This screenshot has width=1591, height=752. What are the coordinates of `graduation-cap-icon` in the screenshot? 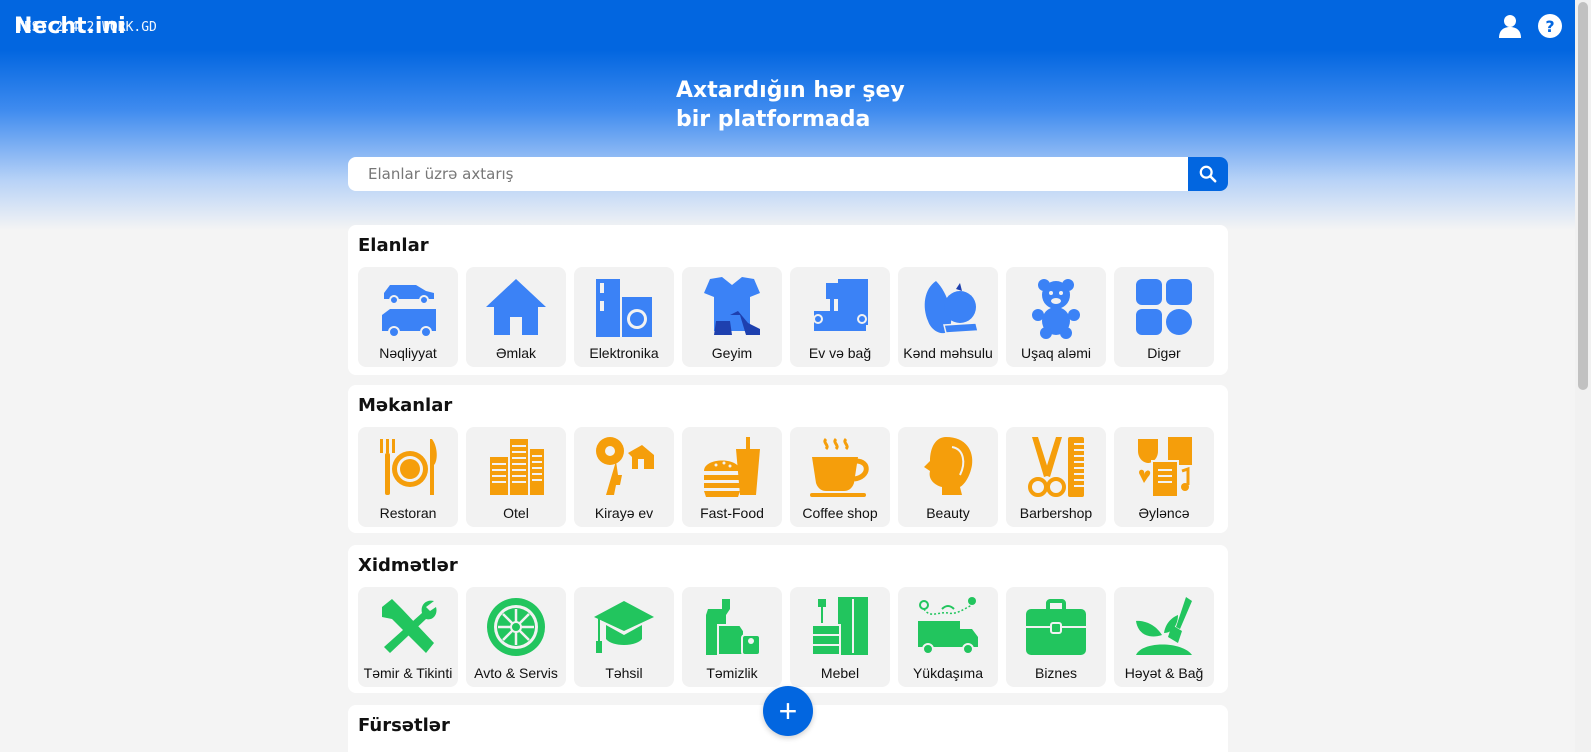 It's located at (624, 627).